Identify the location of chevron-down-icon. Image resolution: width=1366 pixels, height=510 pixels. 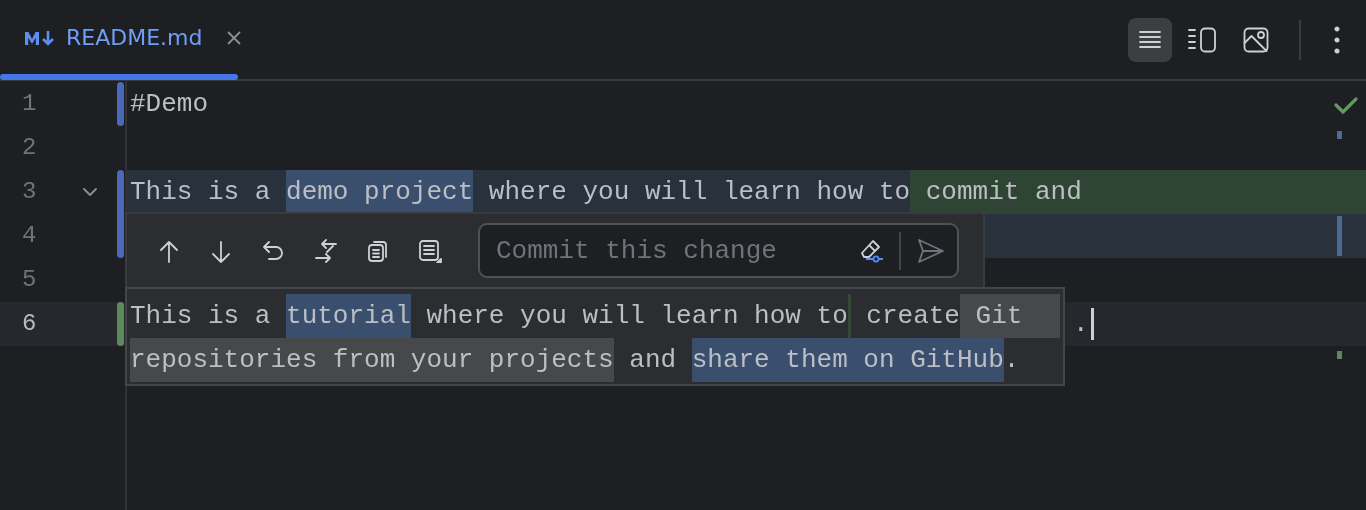
(90, 192).